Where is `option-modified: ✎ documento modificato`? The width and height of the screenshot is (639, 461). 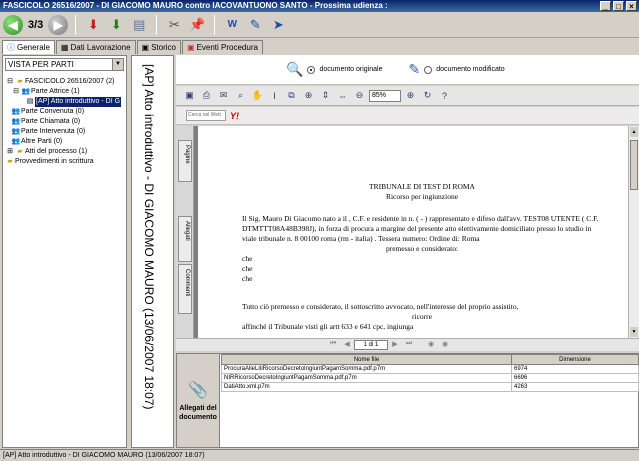 option-modified: ✎ documento modificato is located at coordinates (456, 69).